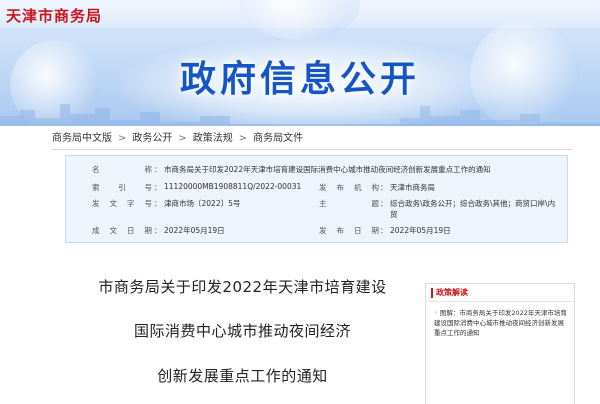 This screenshot has width=600, height=404. Describe the element at coordinates (420, 230) in the screenshot. I see `published-date-value: 2022年05月19日` at that location.